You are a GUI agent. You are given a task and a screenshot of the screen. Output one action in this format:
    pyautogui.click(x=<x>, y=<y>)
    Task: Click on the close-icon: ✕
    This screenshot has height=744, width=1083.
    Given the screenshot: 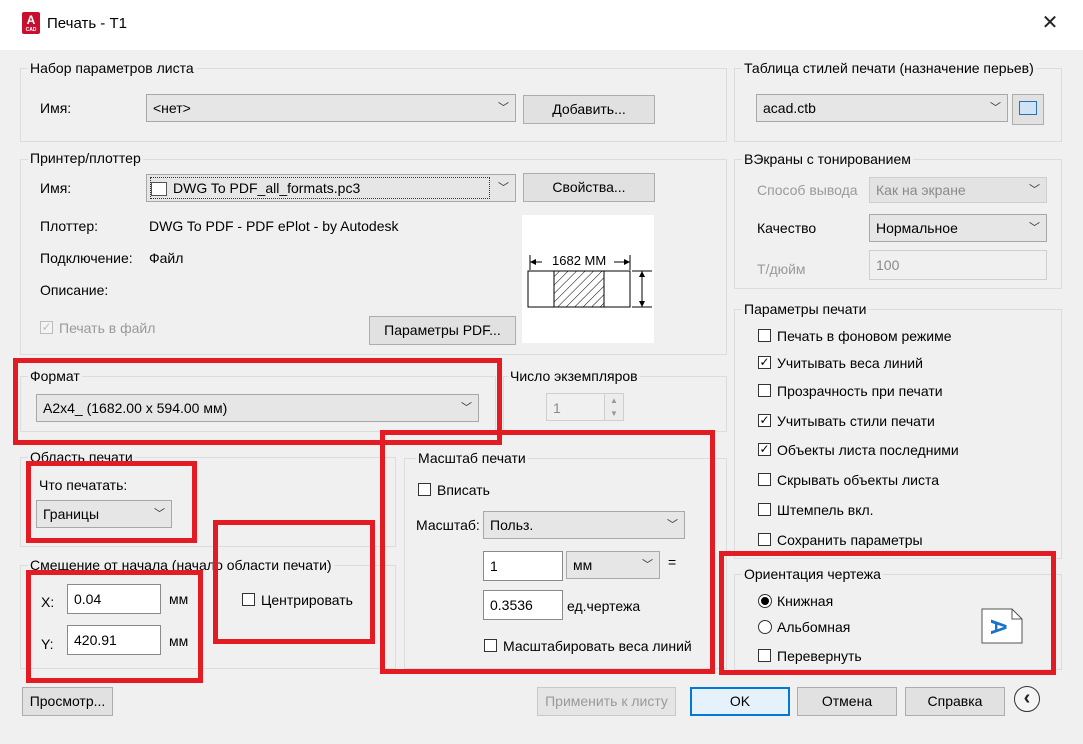 What is the action you would take?
    pyautogui.click(x=1050, y=22)
    